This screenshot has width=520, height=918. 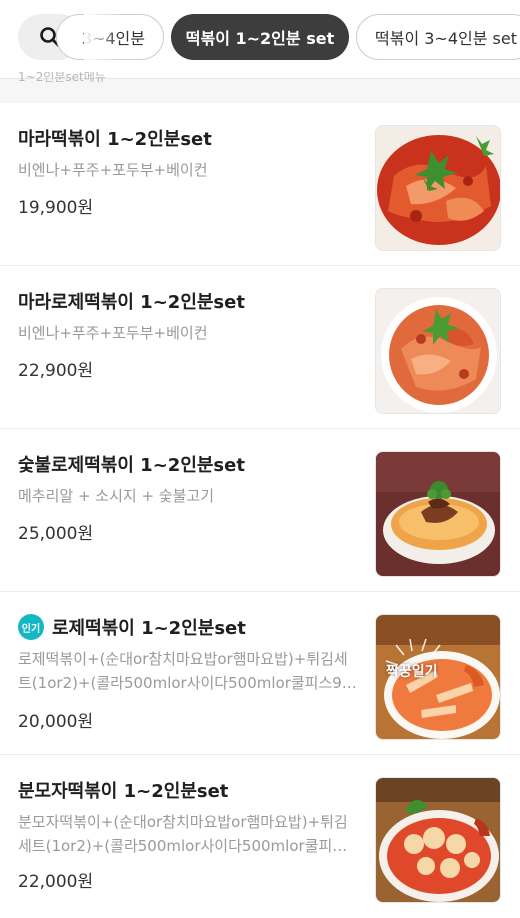 What do you see at coordinates (56, 371) in the screenshot?
I see `menu-item-price: 22,900원` at bounding box center [56, 371].